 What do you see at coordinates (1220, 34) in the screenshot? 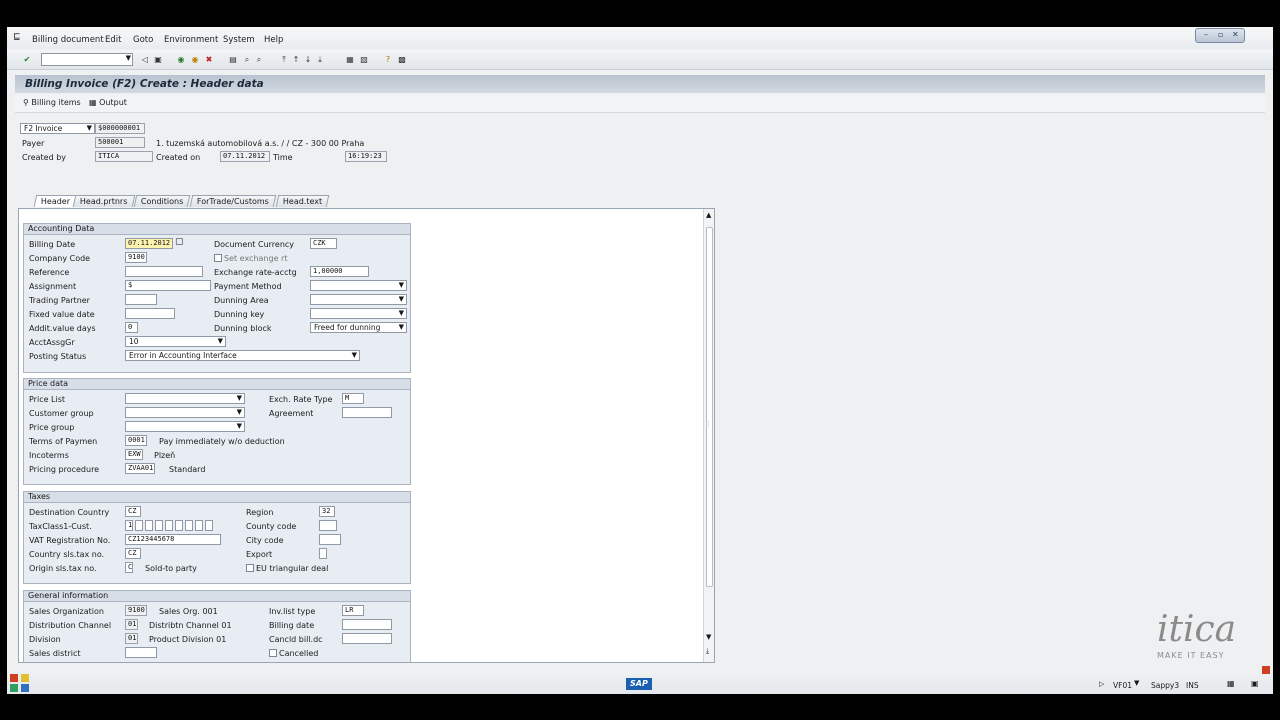
I see `restore-icon: ▫` at bounding box center [1220, 34].